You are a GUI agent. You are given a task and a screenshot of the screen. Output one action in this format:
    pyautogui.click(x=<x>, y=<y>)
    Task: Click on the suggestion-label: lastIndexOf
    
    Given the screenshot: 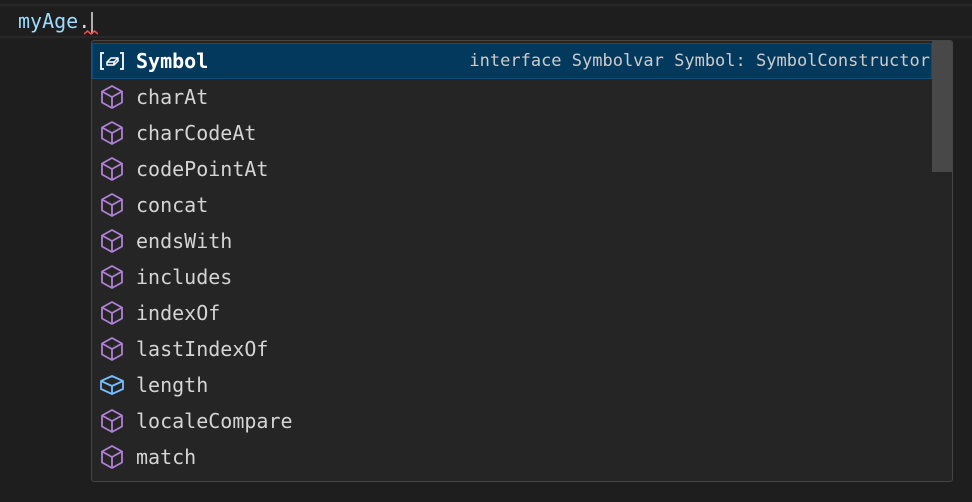 What is the action you would take?
    pyautogui.click(x=202, y=349)
    